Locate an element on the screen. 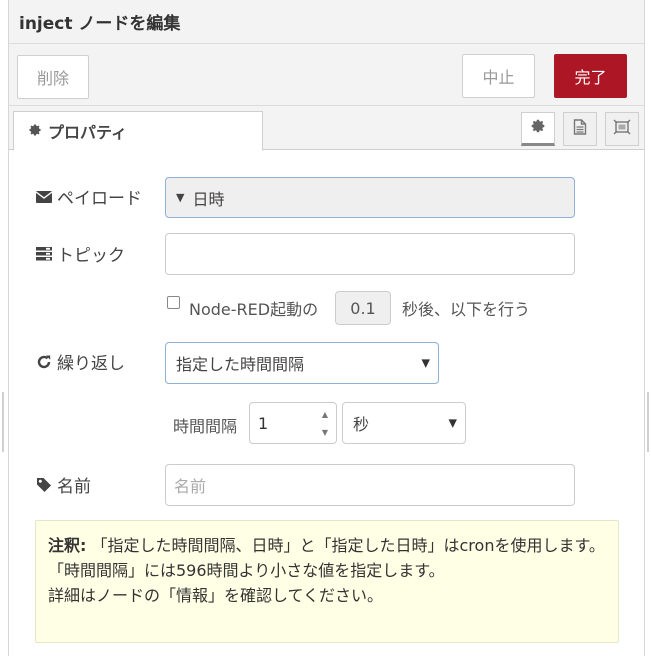  topic-label-row: トピック is located at coordinates (80, 253).